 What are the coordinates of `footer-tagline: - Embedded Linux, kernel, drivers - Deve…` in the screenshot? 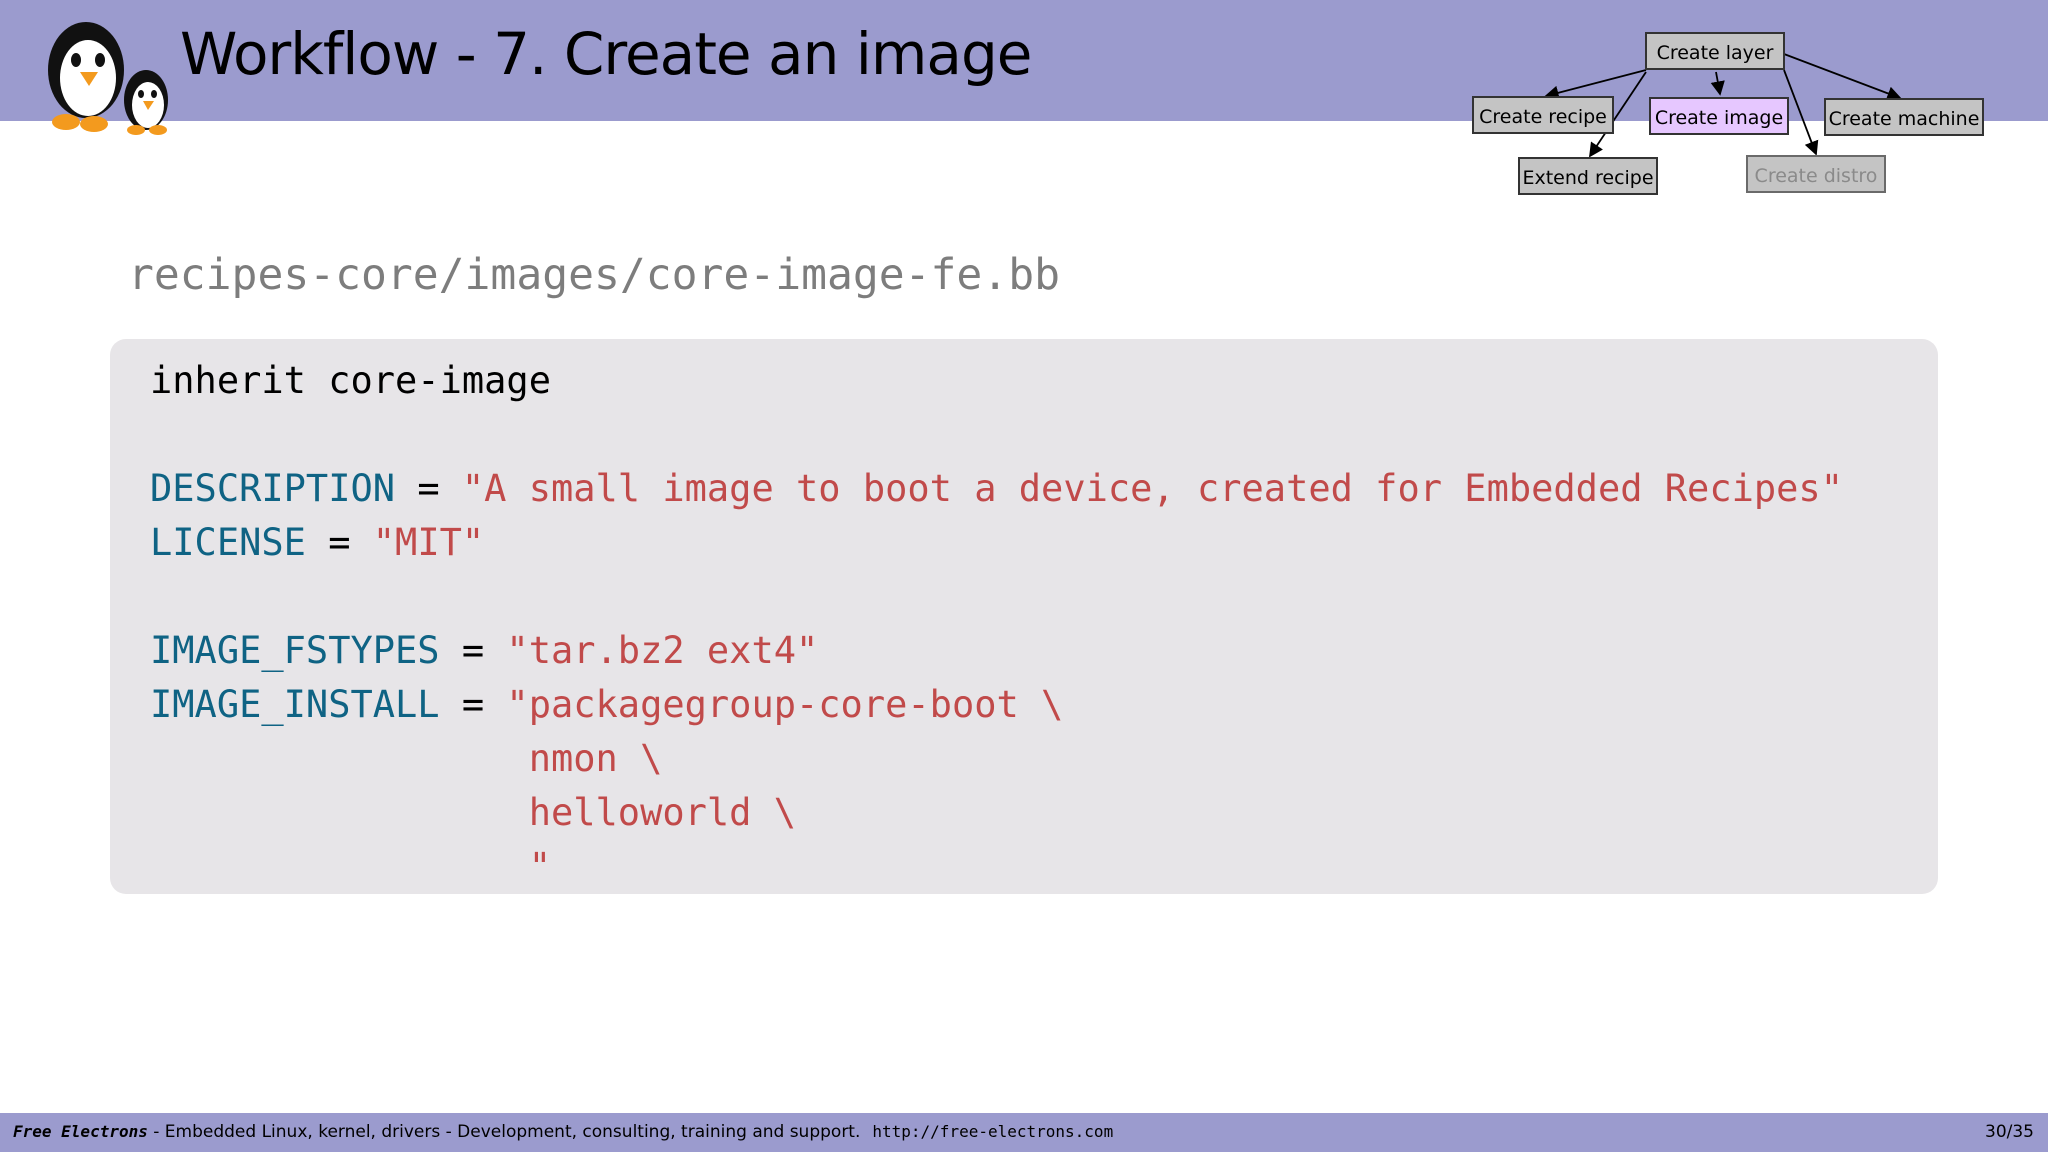 It's located at (504, 1132).